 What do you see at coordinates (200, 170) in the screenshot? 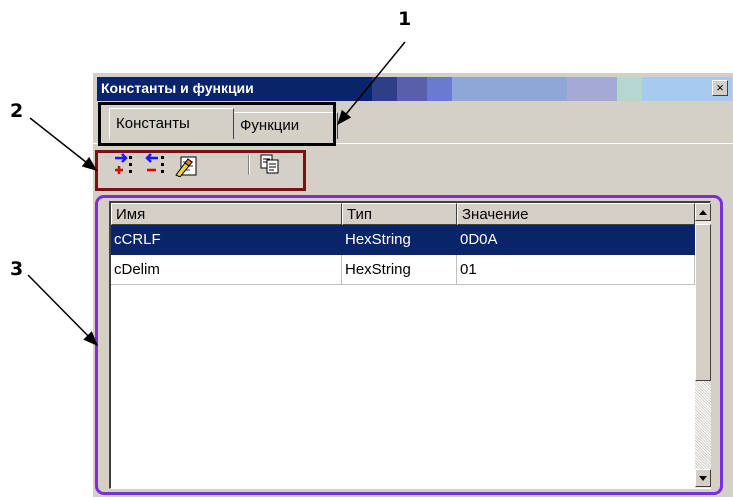
I see `callout-box-toolbar` at bounding box center [200, 170].